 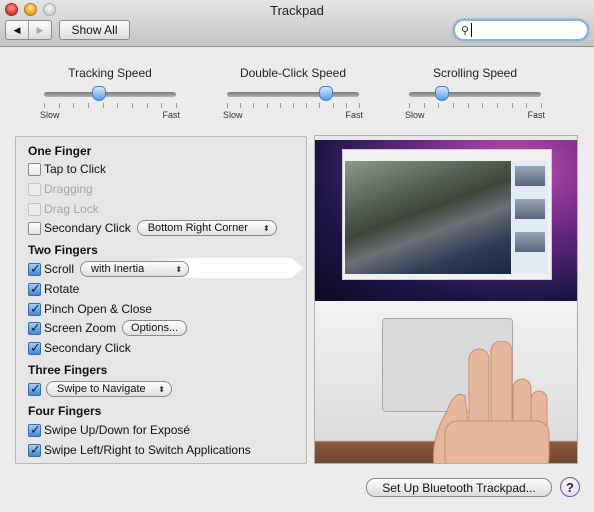 I want to click on pinch-row: Pinch Open & Close, so click(x=90, y=309).